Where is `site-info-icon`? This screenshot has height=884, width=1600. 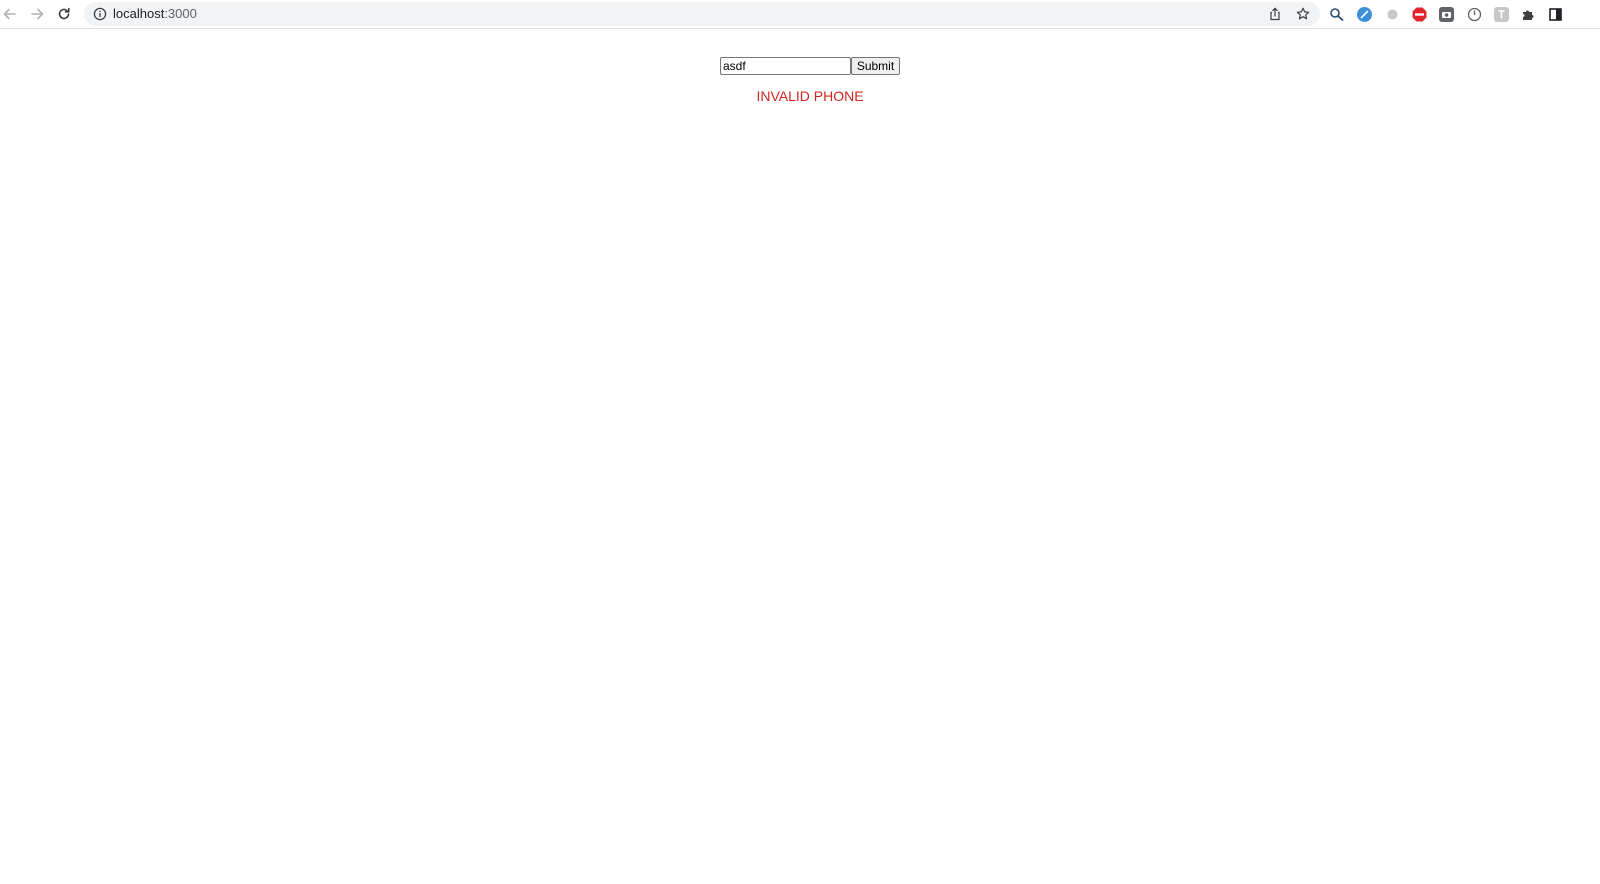
site-info-icon is located at coordinates (100, 14).